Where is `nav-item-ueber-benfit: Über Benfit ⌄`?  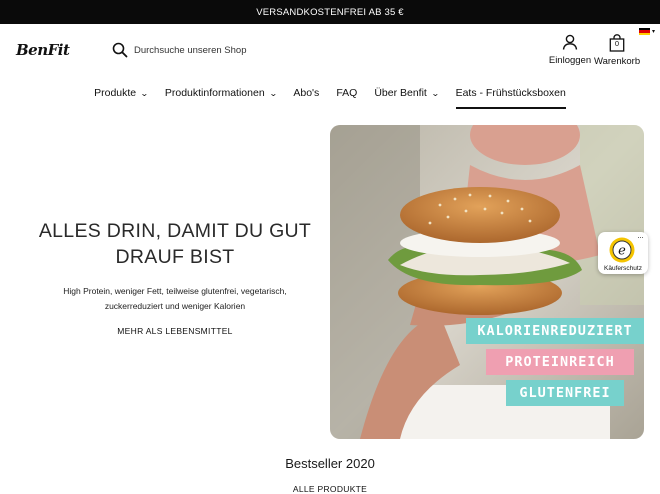
nav-item-ueber-benfit: Über Benfit ⌄ is located at coordinates (407, 96).